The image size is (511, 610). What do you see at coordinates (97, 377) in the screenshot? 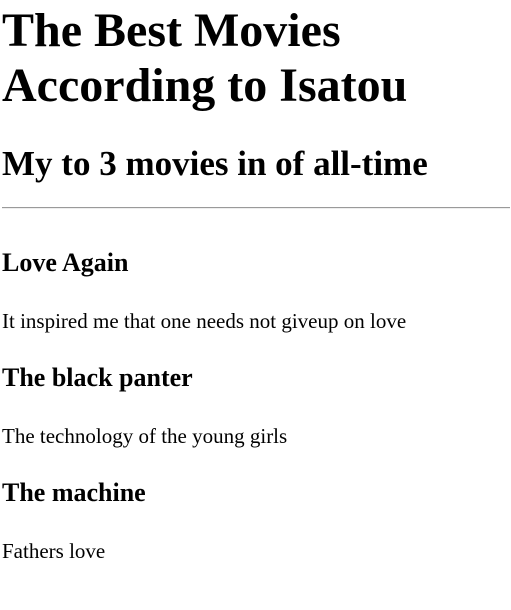
I see `movie-title: The black panter` at bounding box center [97, 377].